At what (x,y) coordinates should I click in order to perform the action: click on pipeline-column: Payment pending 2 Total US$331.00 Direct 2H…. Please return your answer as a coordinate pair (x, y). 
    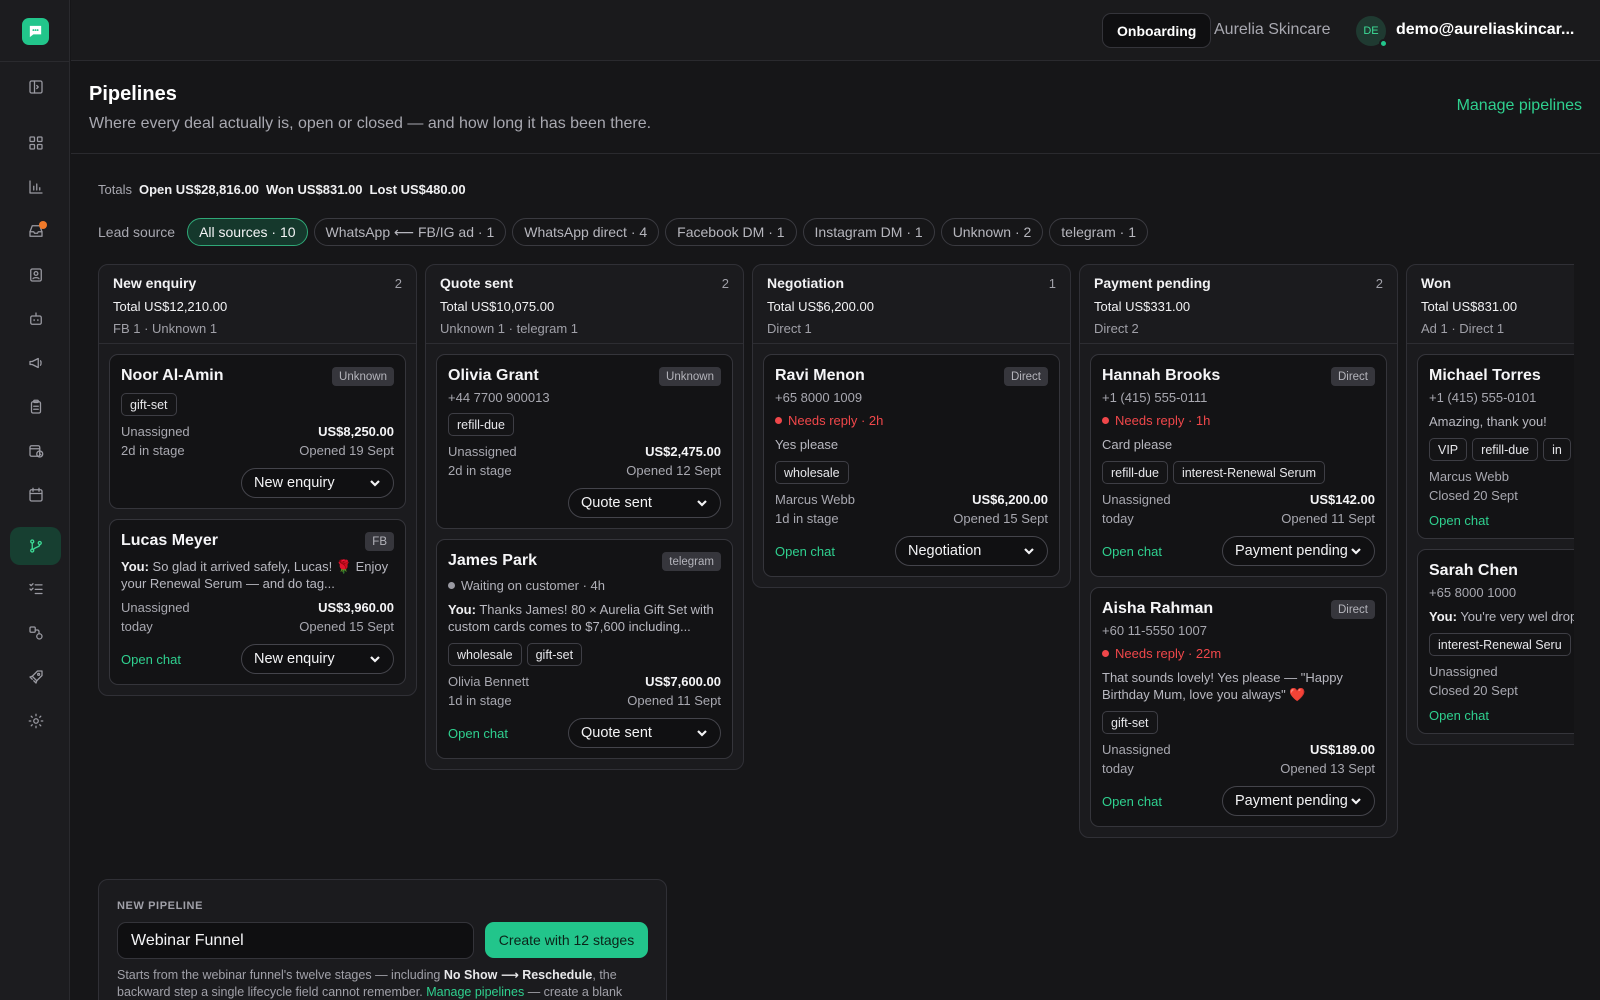
    Looking at the image, I should click on (1238, 551).